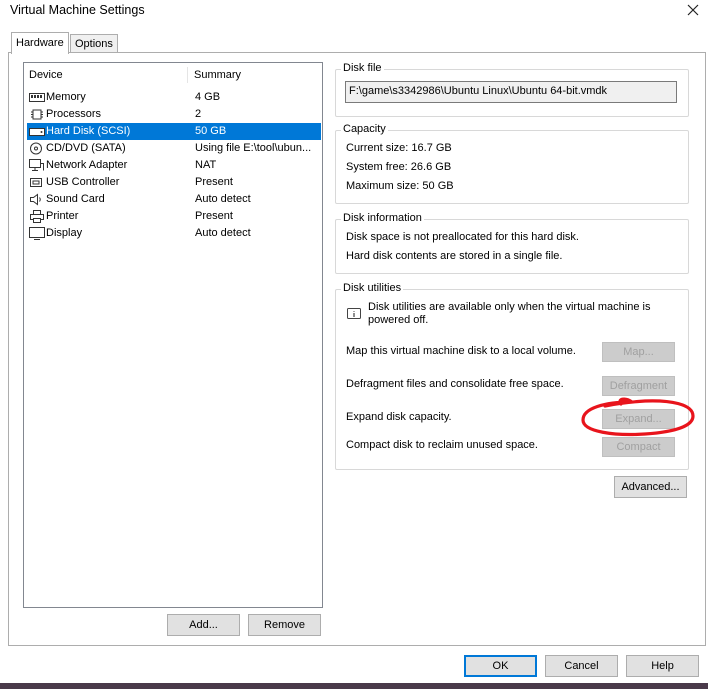 The image size is (708, 689). What do you see at coordinates (382, 218) in the screenshot?
I see `disk-information-label: Disk information` at bounding box center [382, 218].